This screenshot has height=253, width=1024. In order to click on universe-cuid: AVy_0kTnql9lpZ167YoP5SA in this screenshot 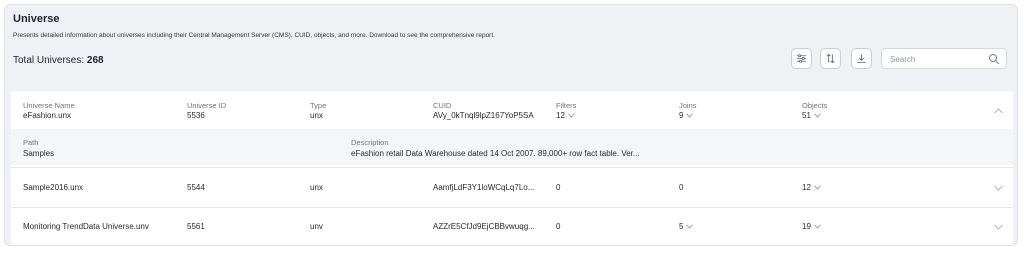, I will do `click(483, 115)`.